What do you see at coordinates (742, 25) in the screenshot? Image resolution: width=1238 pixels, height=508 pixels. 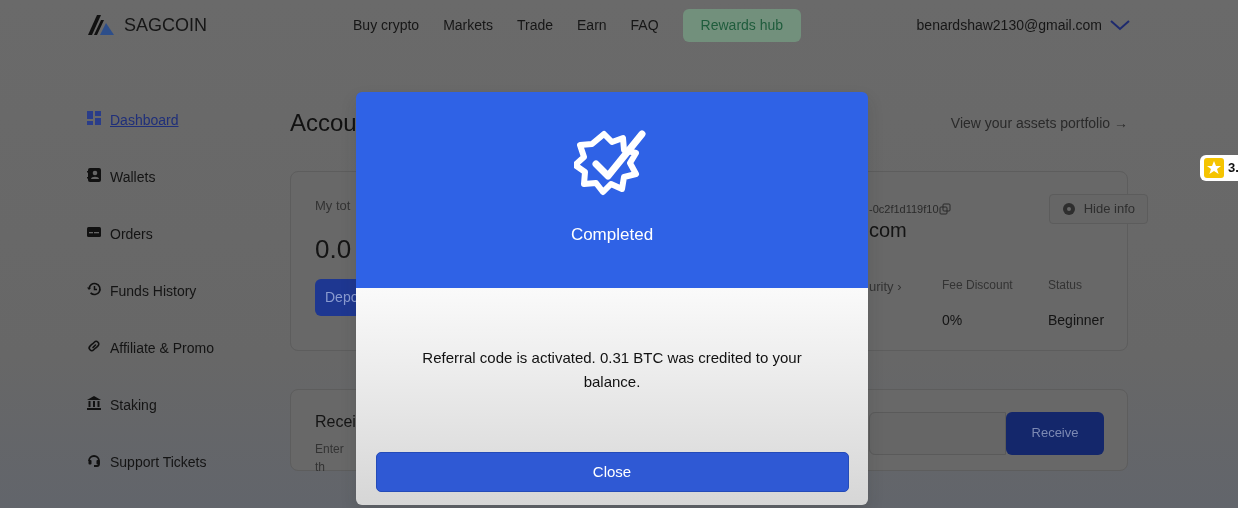 I see `rewards-hub-button: Rewards hub` at bounding box center [742, 25].